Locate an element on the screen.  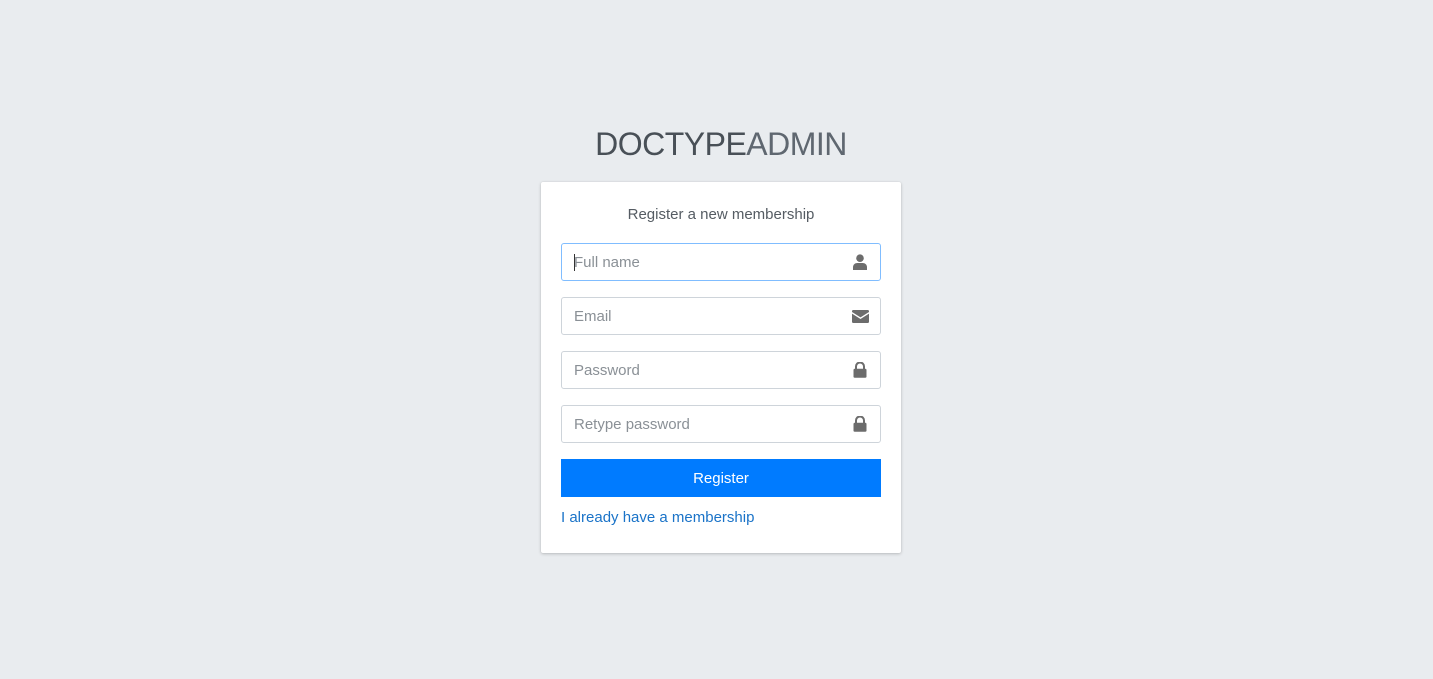
logo-light-text: ADMIN is located at coordinates (796, 144).